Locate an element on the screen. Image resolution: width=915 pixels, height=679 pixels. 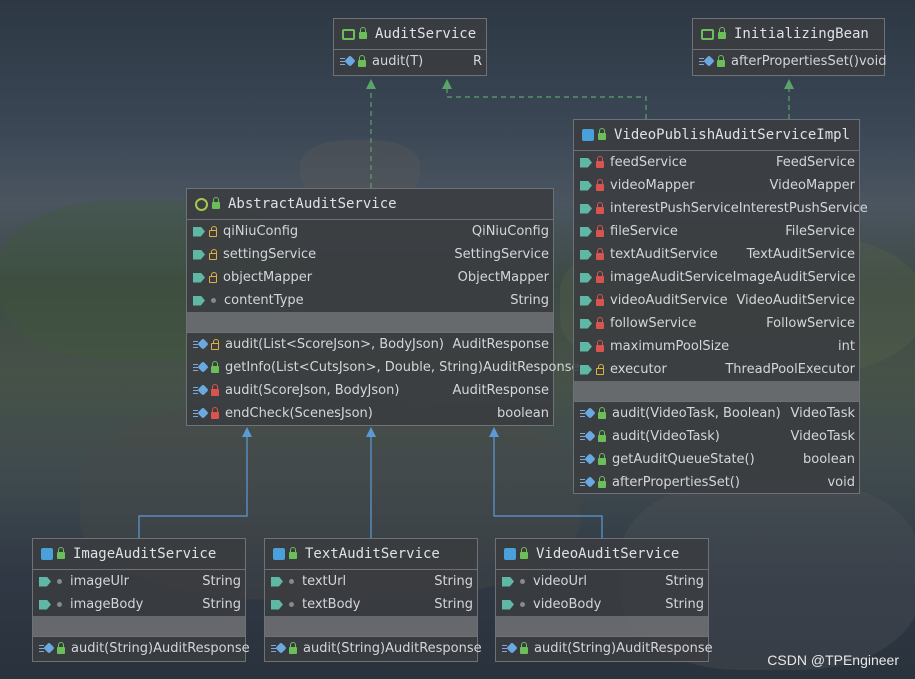
empty-section is located at coordinates (139, 626).